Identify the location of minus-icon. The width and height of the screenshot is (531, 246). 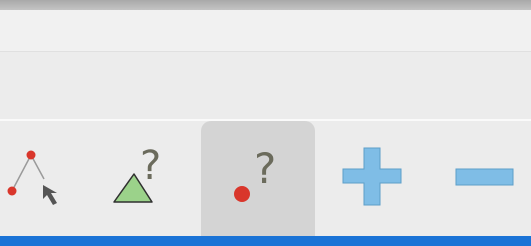
(484, 177).